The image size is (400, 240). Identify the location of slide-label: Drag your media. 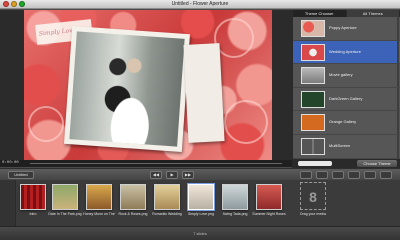
(313, 214).